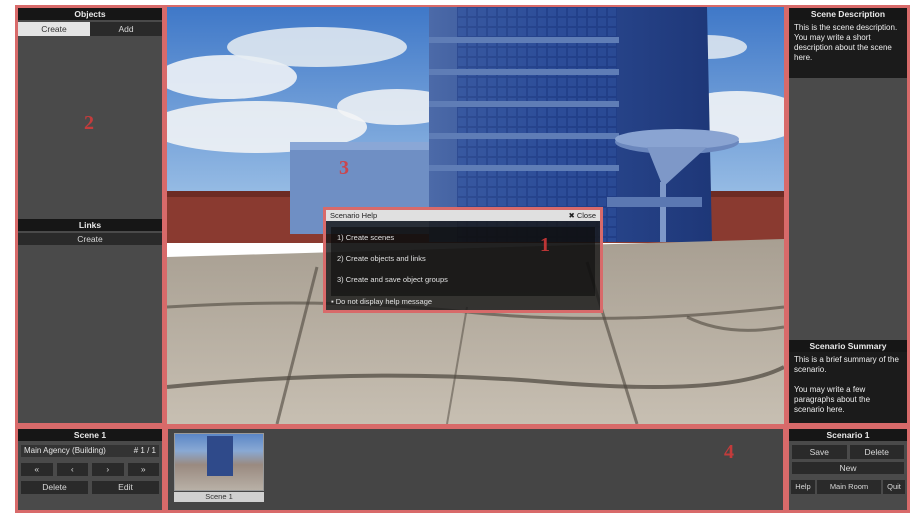 This screenshot has width=912, height=515. I want to click on quit-button: Quit, so click(894, 487).